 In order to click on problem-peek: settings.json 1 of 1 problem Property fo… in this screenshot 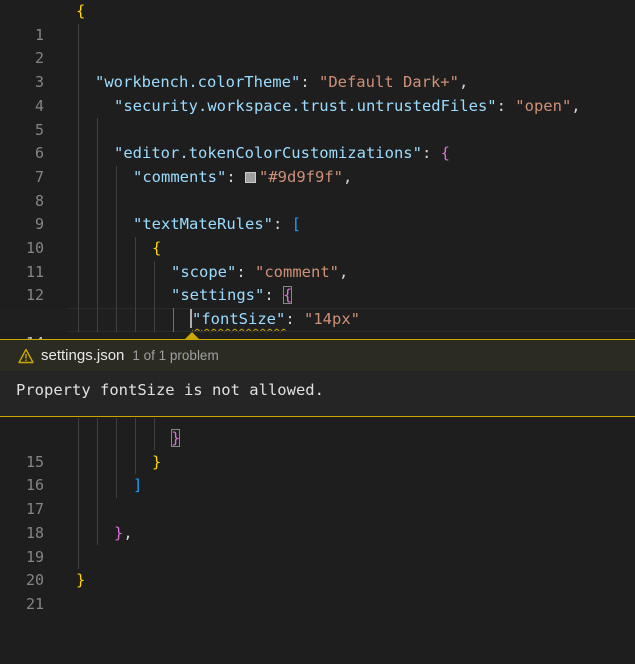, I will do `click(317, 378)`.